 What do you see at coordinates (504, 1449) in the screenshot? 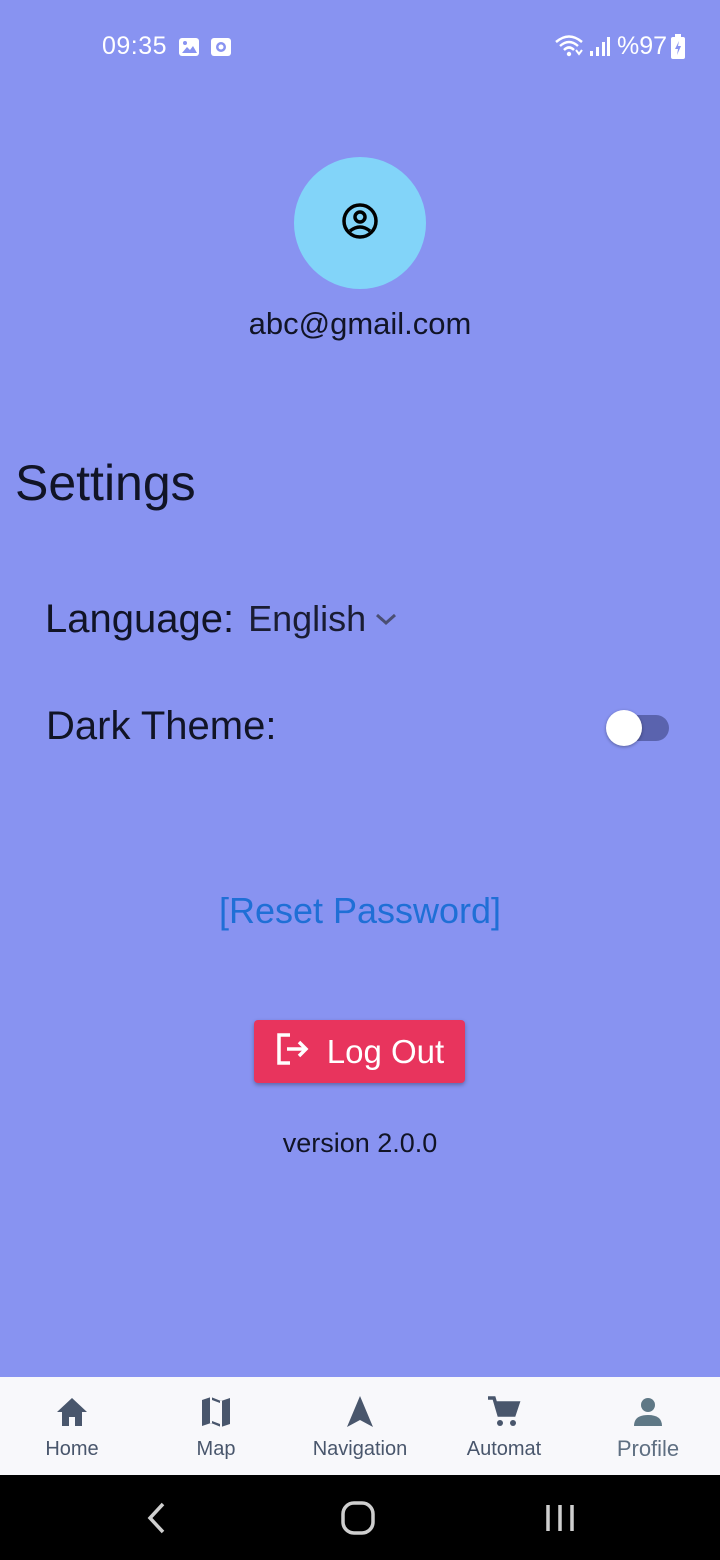
I see `nav-label-automat: Automat` at bounding box center [504, 1449].